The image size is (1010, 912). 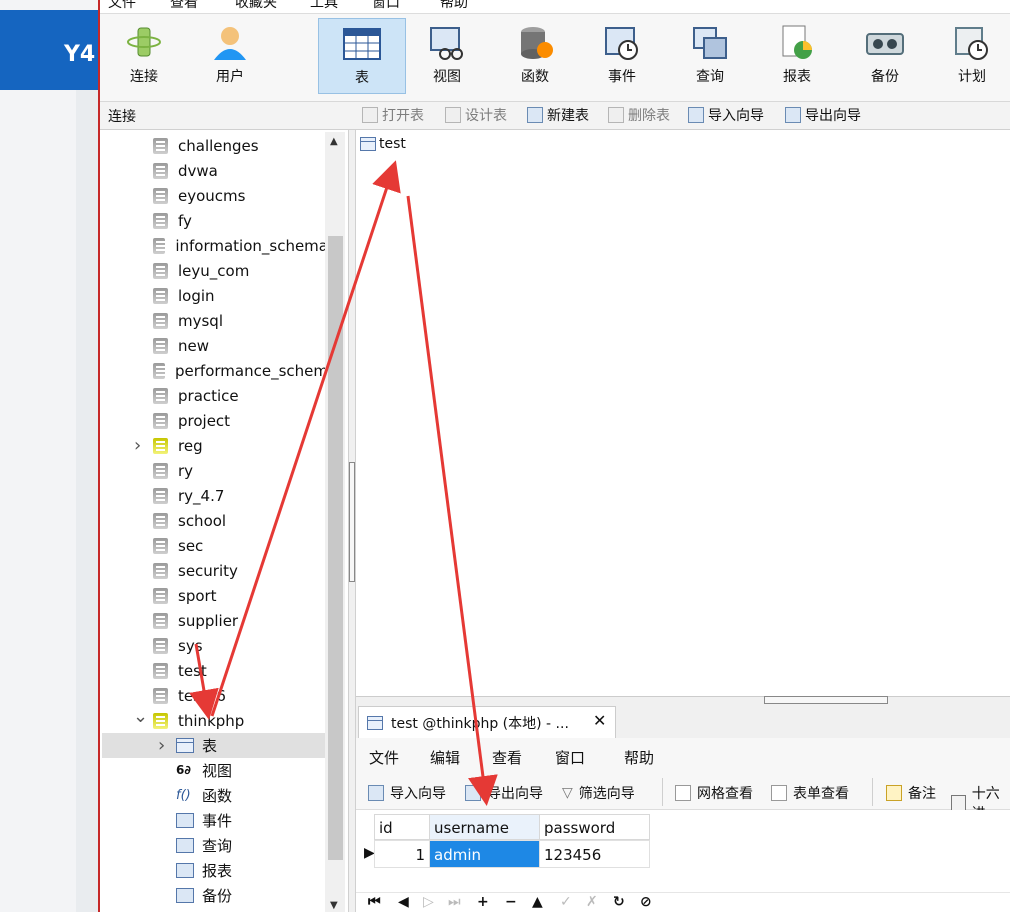 What do you see at coordinates (240, 720) in the screenshot?
I see `tree-db-thinkphp: thinkphp` at bounding box center [240, 720].